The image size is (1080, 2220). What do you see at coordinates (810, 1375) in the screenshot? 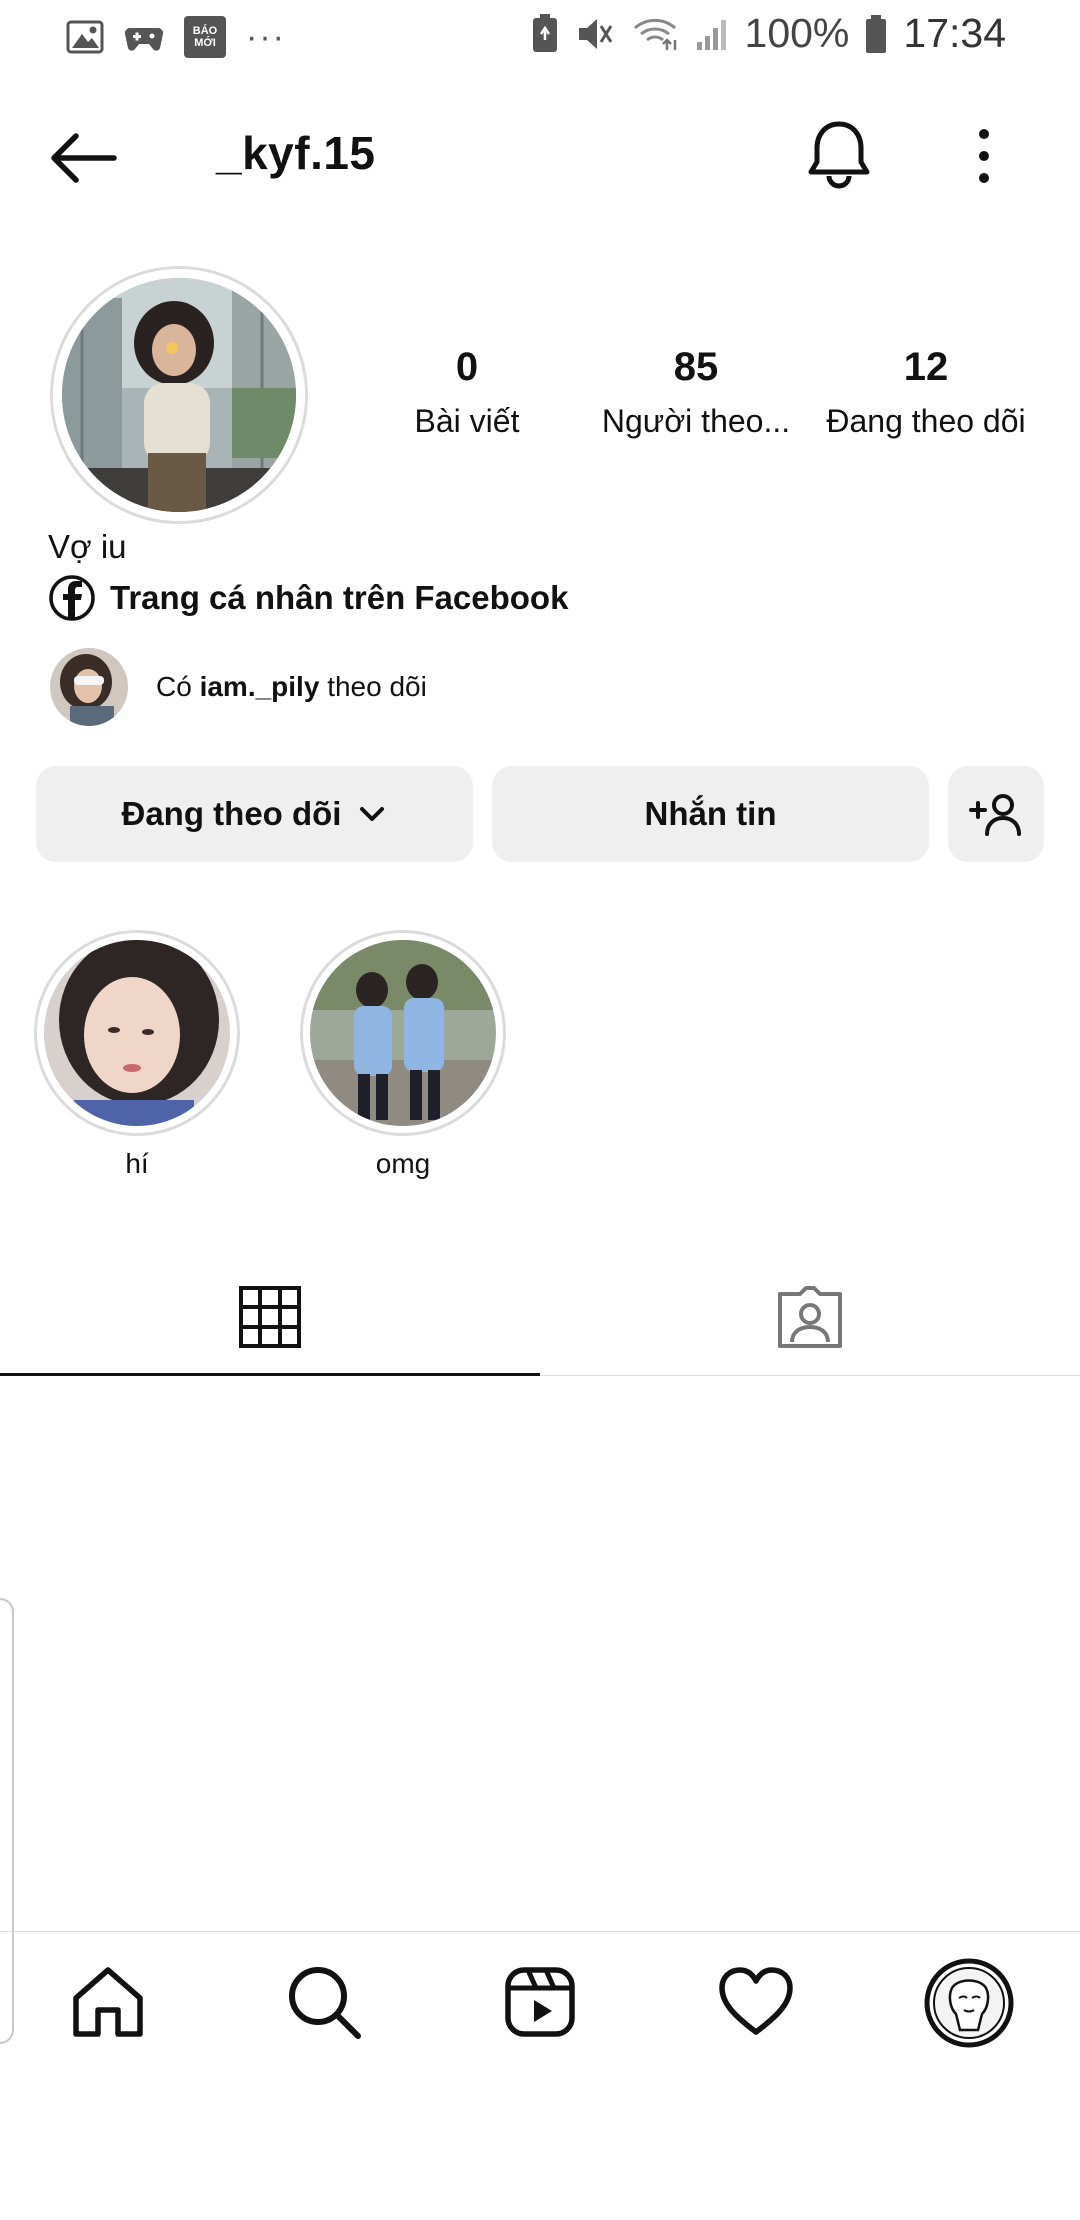
I see `tab-divider` at bounding box center [810, 1375].